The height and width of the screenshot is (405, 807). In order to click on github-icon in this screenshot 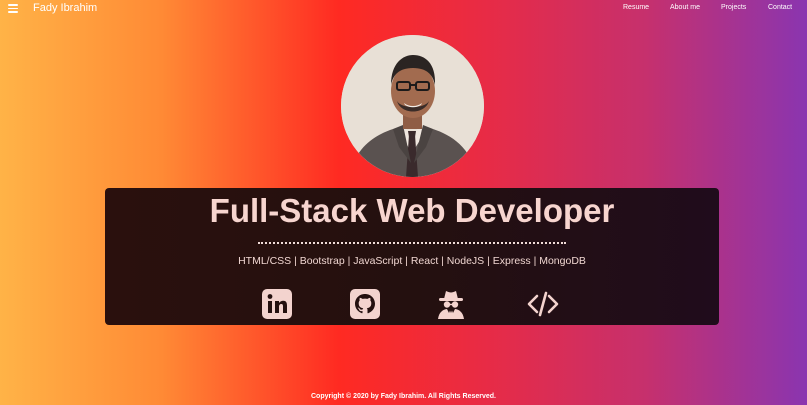, I will do `click(365, 304)`.